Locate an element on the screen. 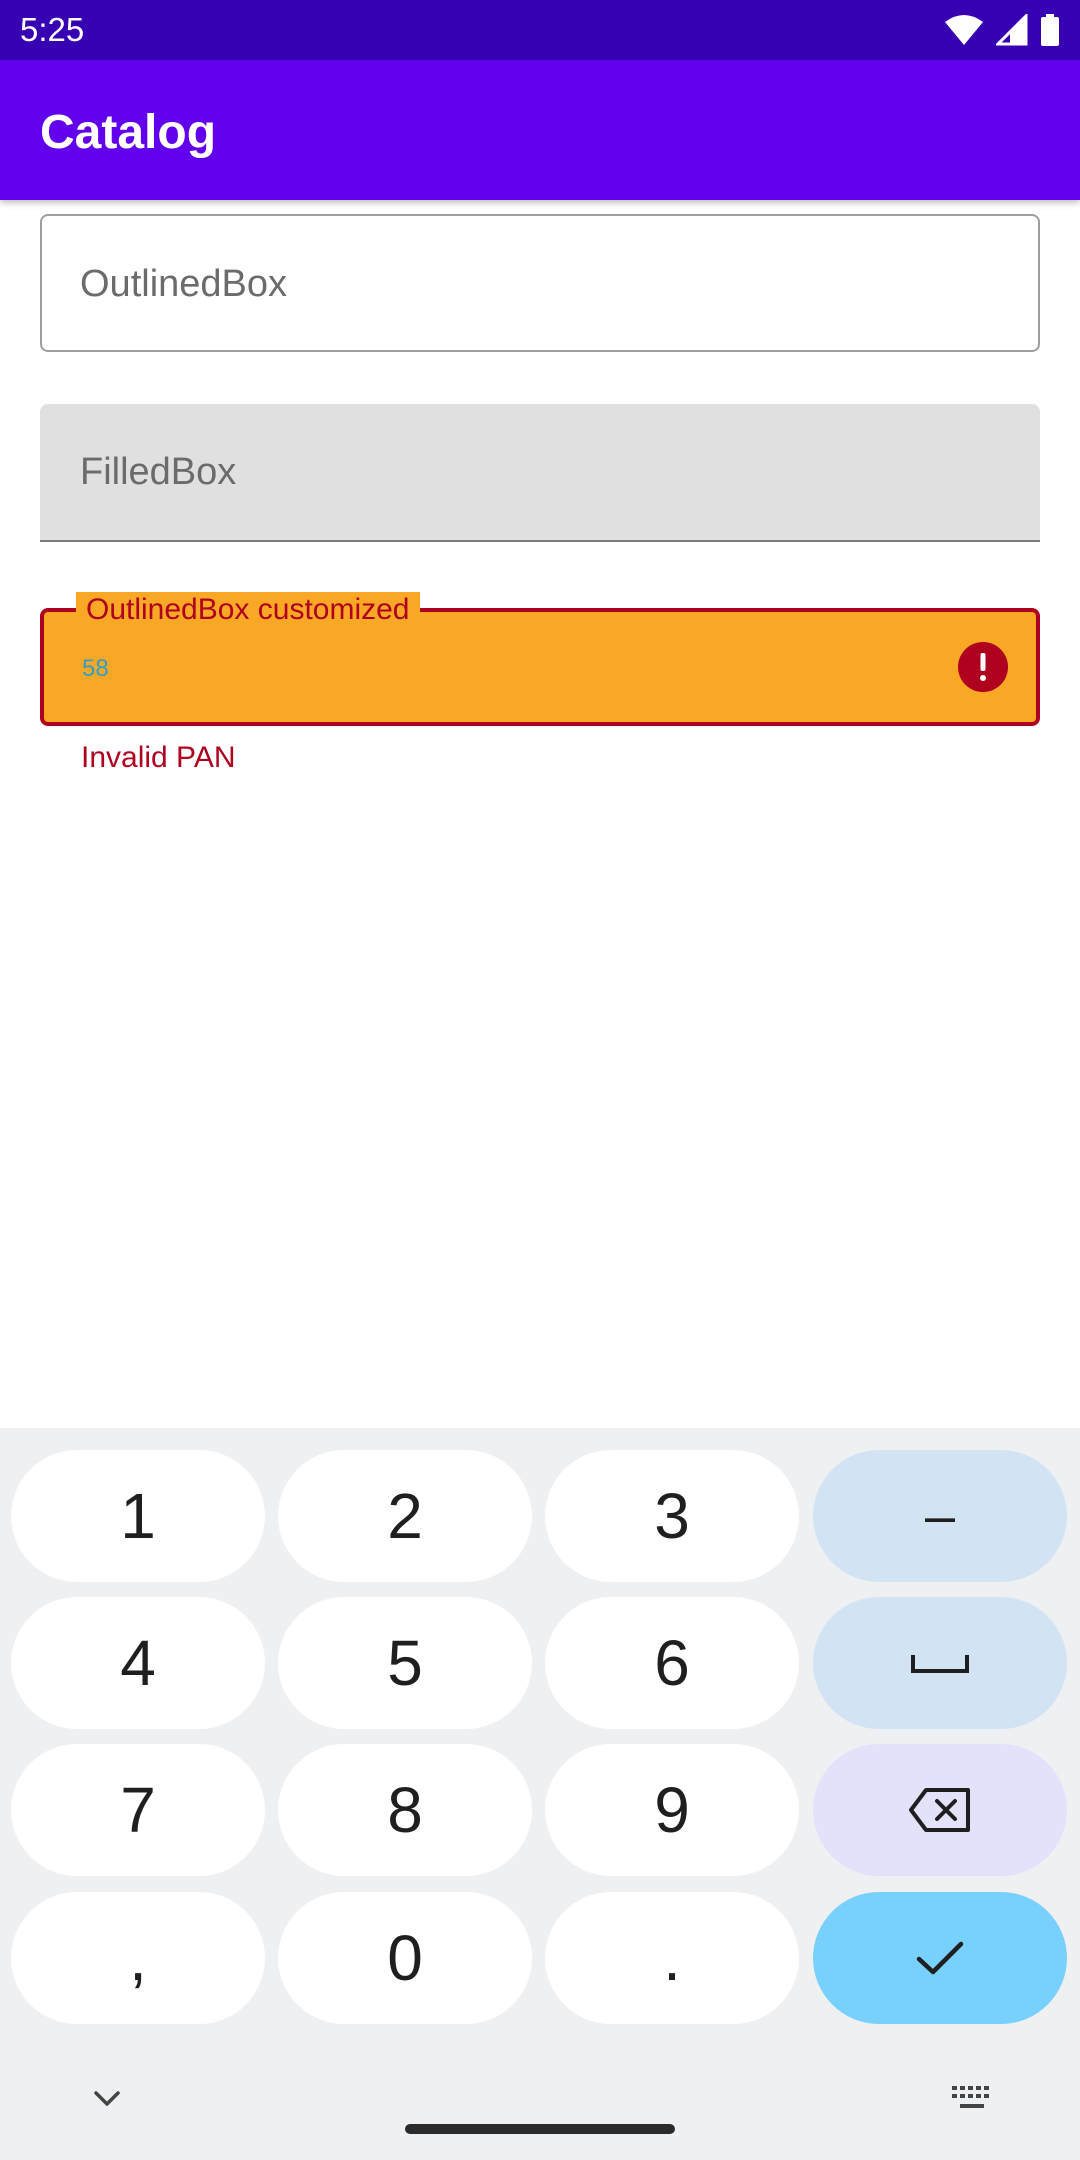  key-5-label: 5 is located at coordinates (405, 1663).